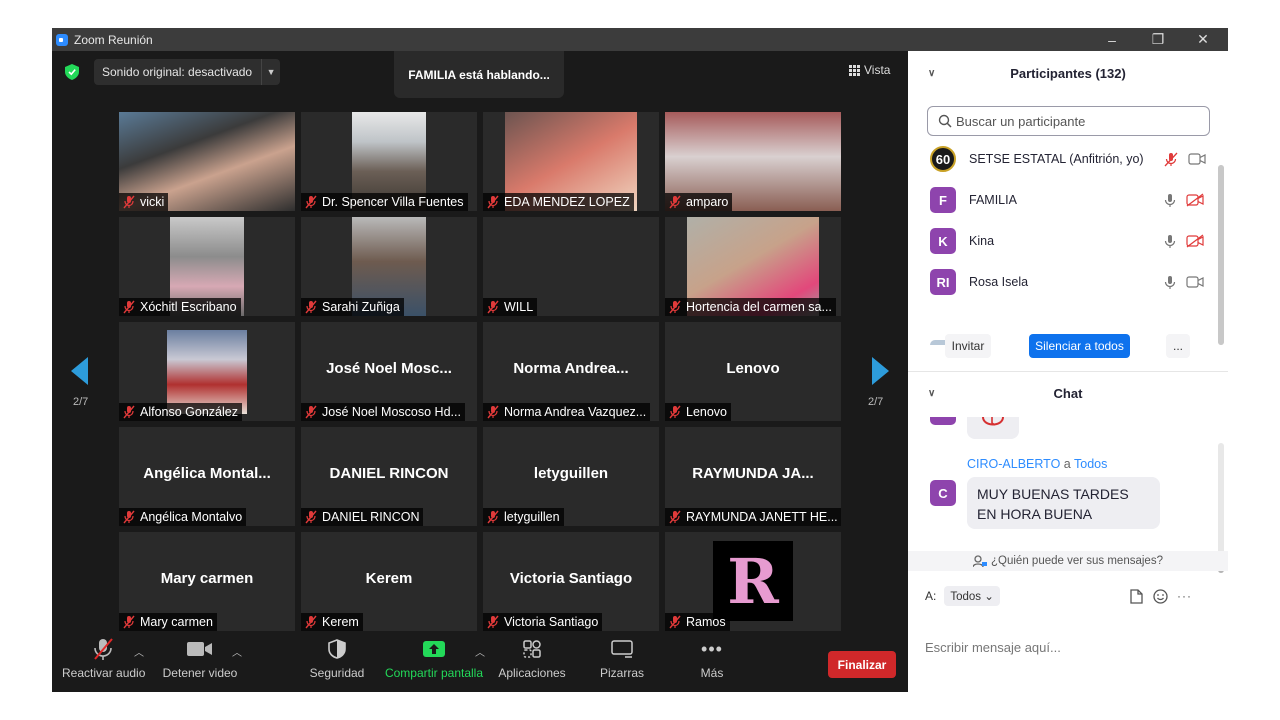 This screenshot has height=720, width=1280. I want to click on chevron-down-icon: ▼, so click(270, 72).